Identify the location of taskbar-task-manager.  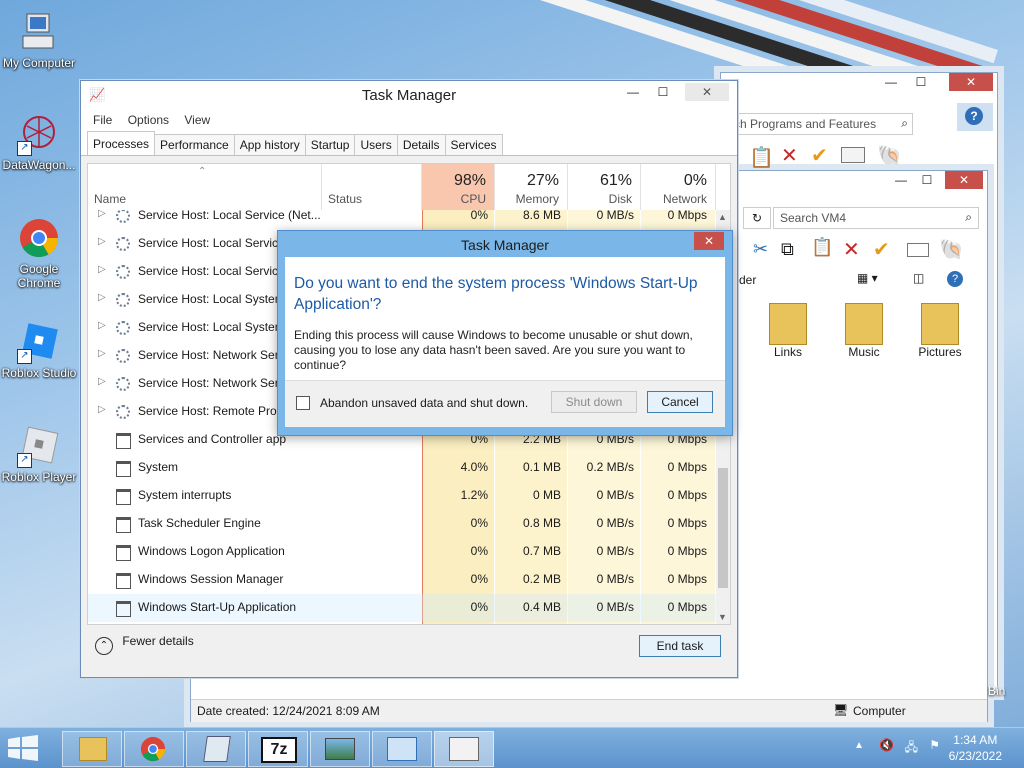
(464, 749).